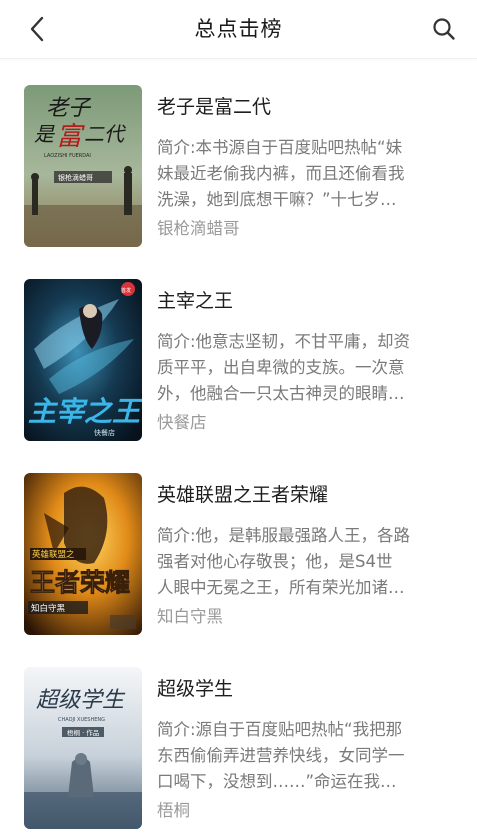 Image resolution: width=477 pixels, height=837 pixels. What do you see at coordinates (198, 228) in the screenshot?
I see `book-author: 银枪滴蜡哥` at bounding box center [198, 228].